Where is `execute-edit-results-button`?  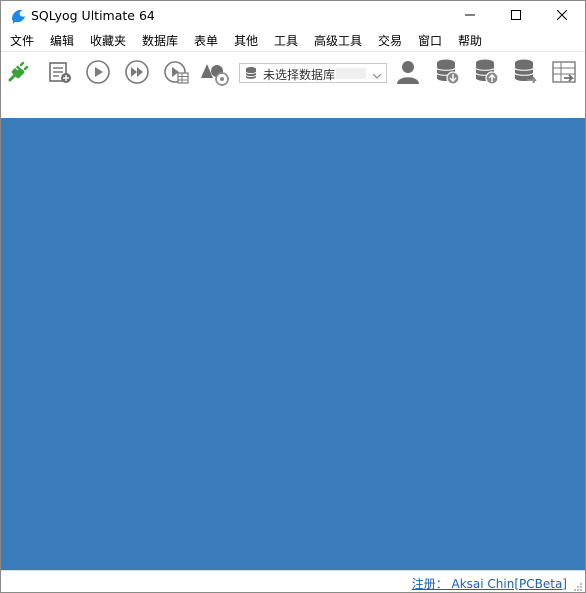 execute-edit-results-button is located at coordinates (176, 73).